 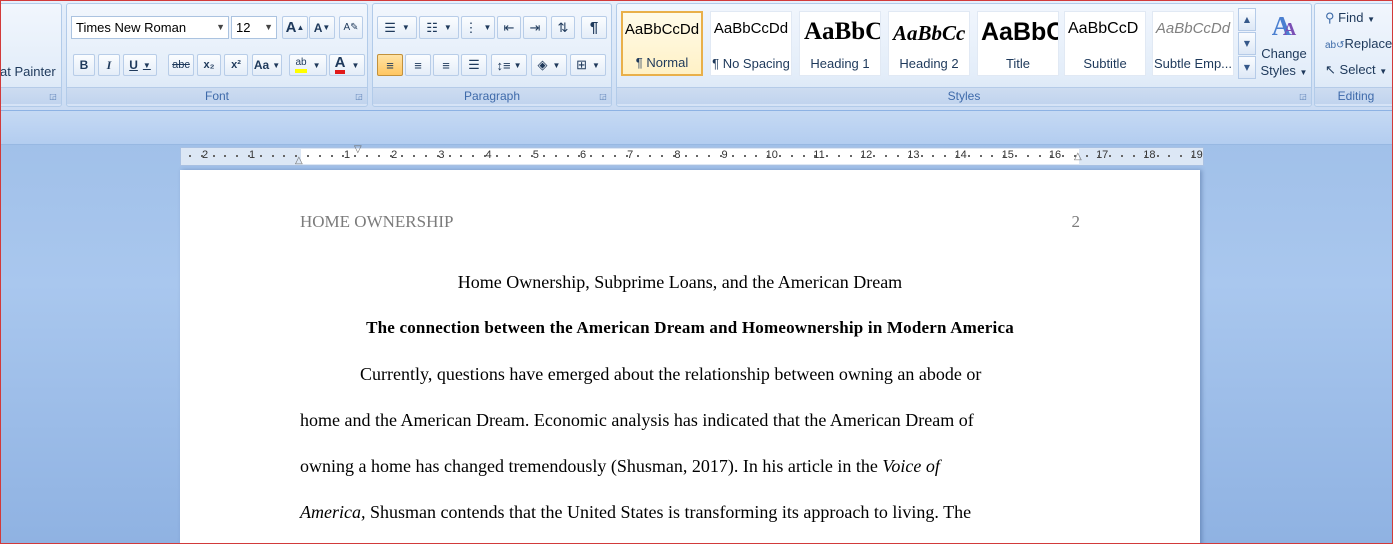 I want to click on align-left-button: ≡, so click(x=390, y=65).